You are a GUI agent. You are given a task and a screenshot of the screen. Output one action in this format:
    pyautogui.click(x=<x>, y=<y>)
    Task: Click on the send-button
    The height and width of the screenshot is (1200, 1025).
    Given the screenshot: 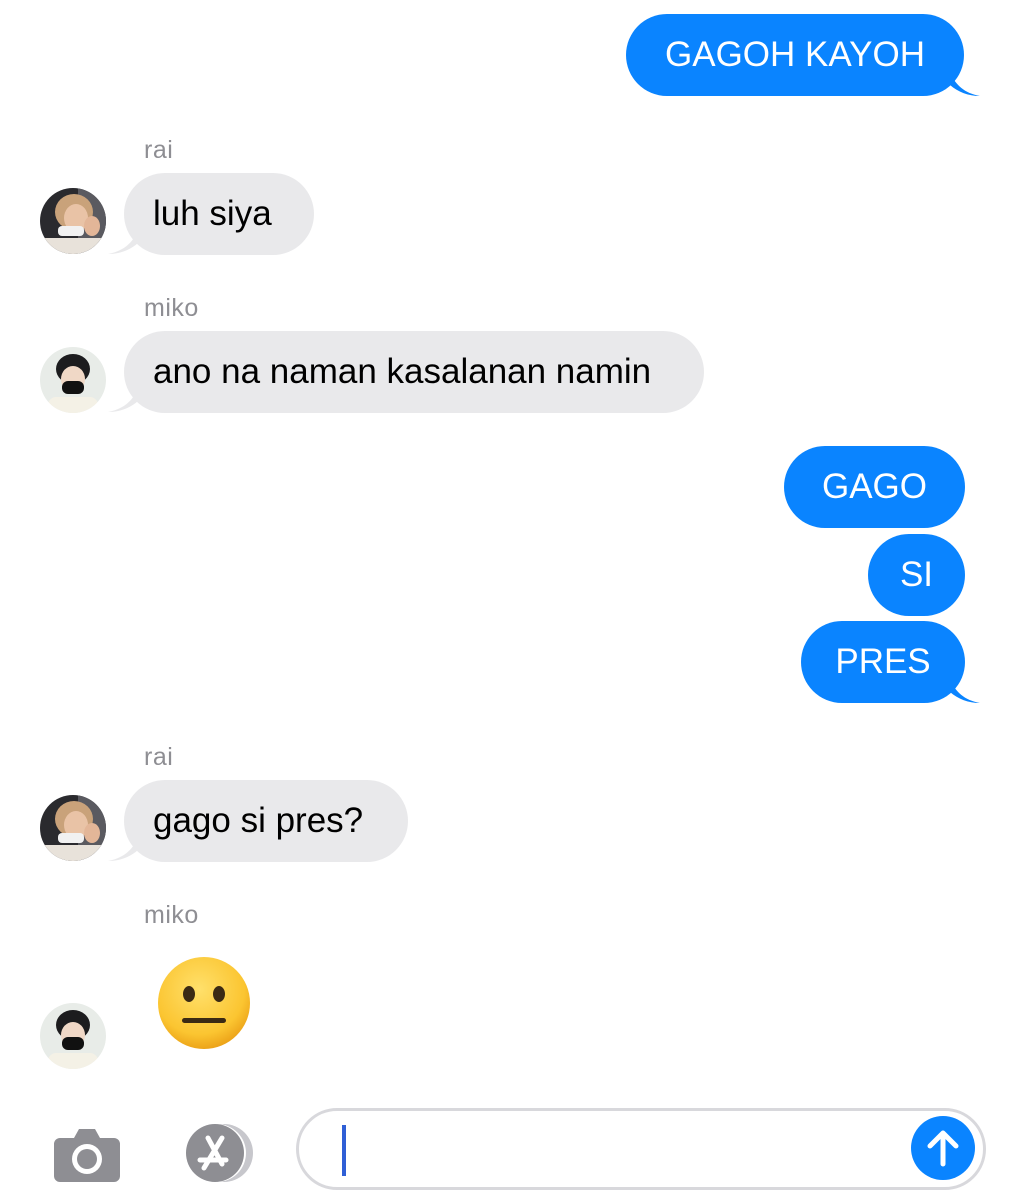 What is the action you would take?
    pyautogui.click(x=943, y=1148)
    